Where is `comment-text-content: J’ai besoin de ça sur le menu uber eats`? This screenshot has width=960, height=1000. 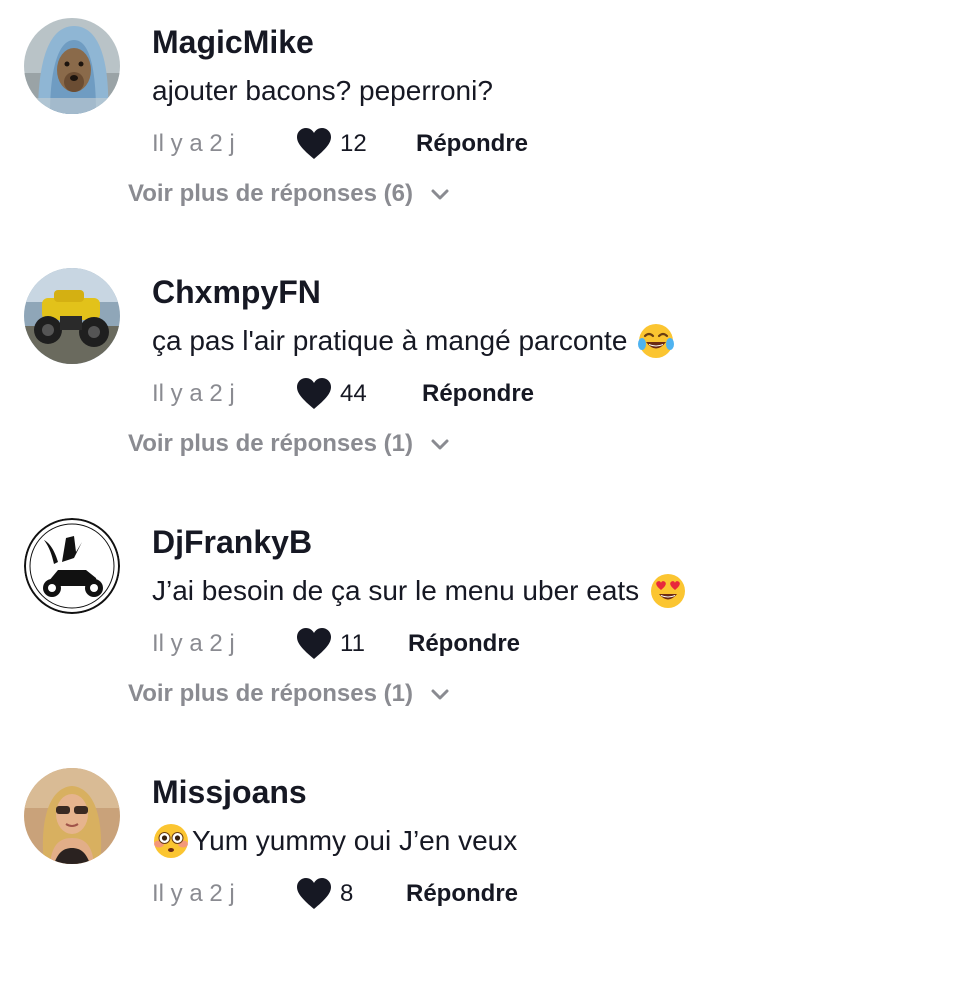 comment-text-content: J’ai besoin de ça sur le menu uber eats is located at coordinates (396, 590).